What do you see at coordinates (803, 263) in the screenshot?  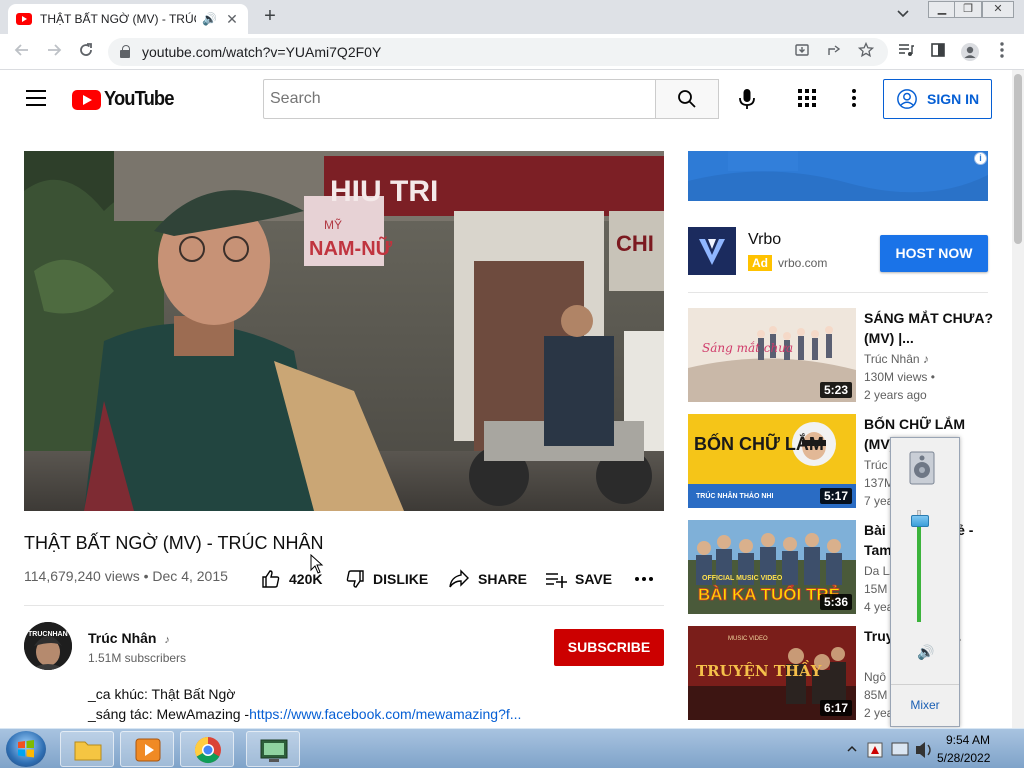 I see `ad-url: vrbo.com` at bounding box center [803, 263].